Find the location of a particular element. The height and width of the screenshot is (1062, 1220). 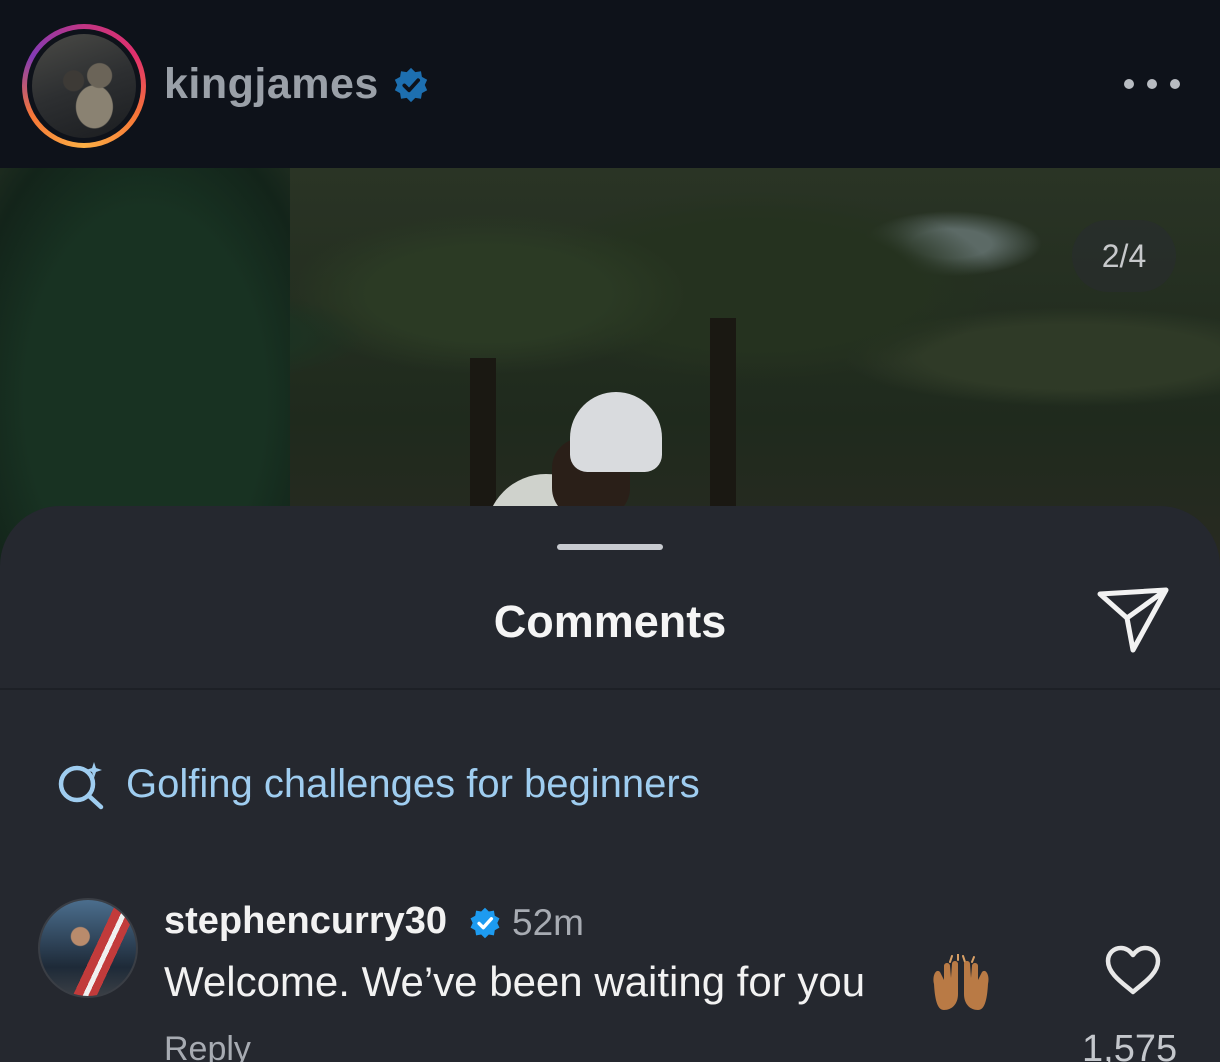

commenter-avatar is located at coordinates (88, 948).